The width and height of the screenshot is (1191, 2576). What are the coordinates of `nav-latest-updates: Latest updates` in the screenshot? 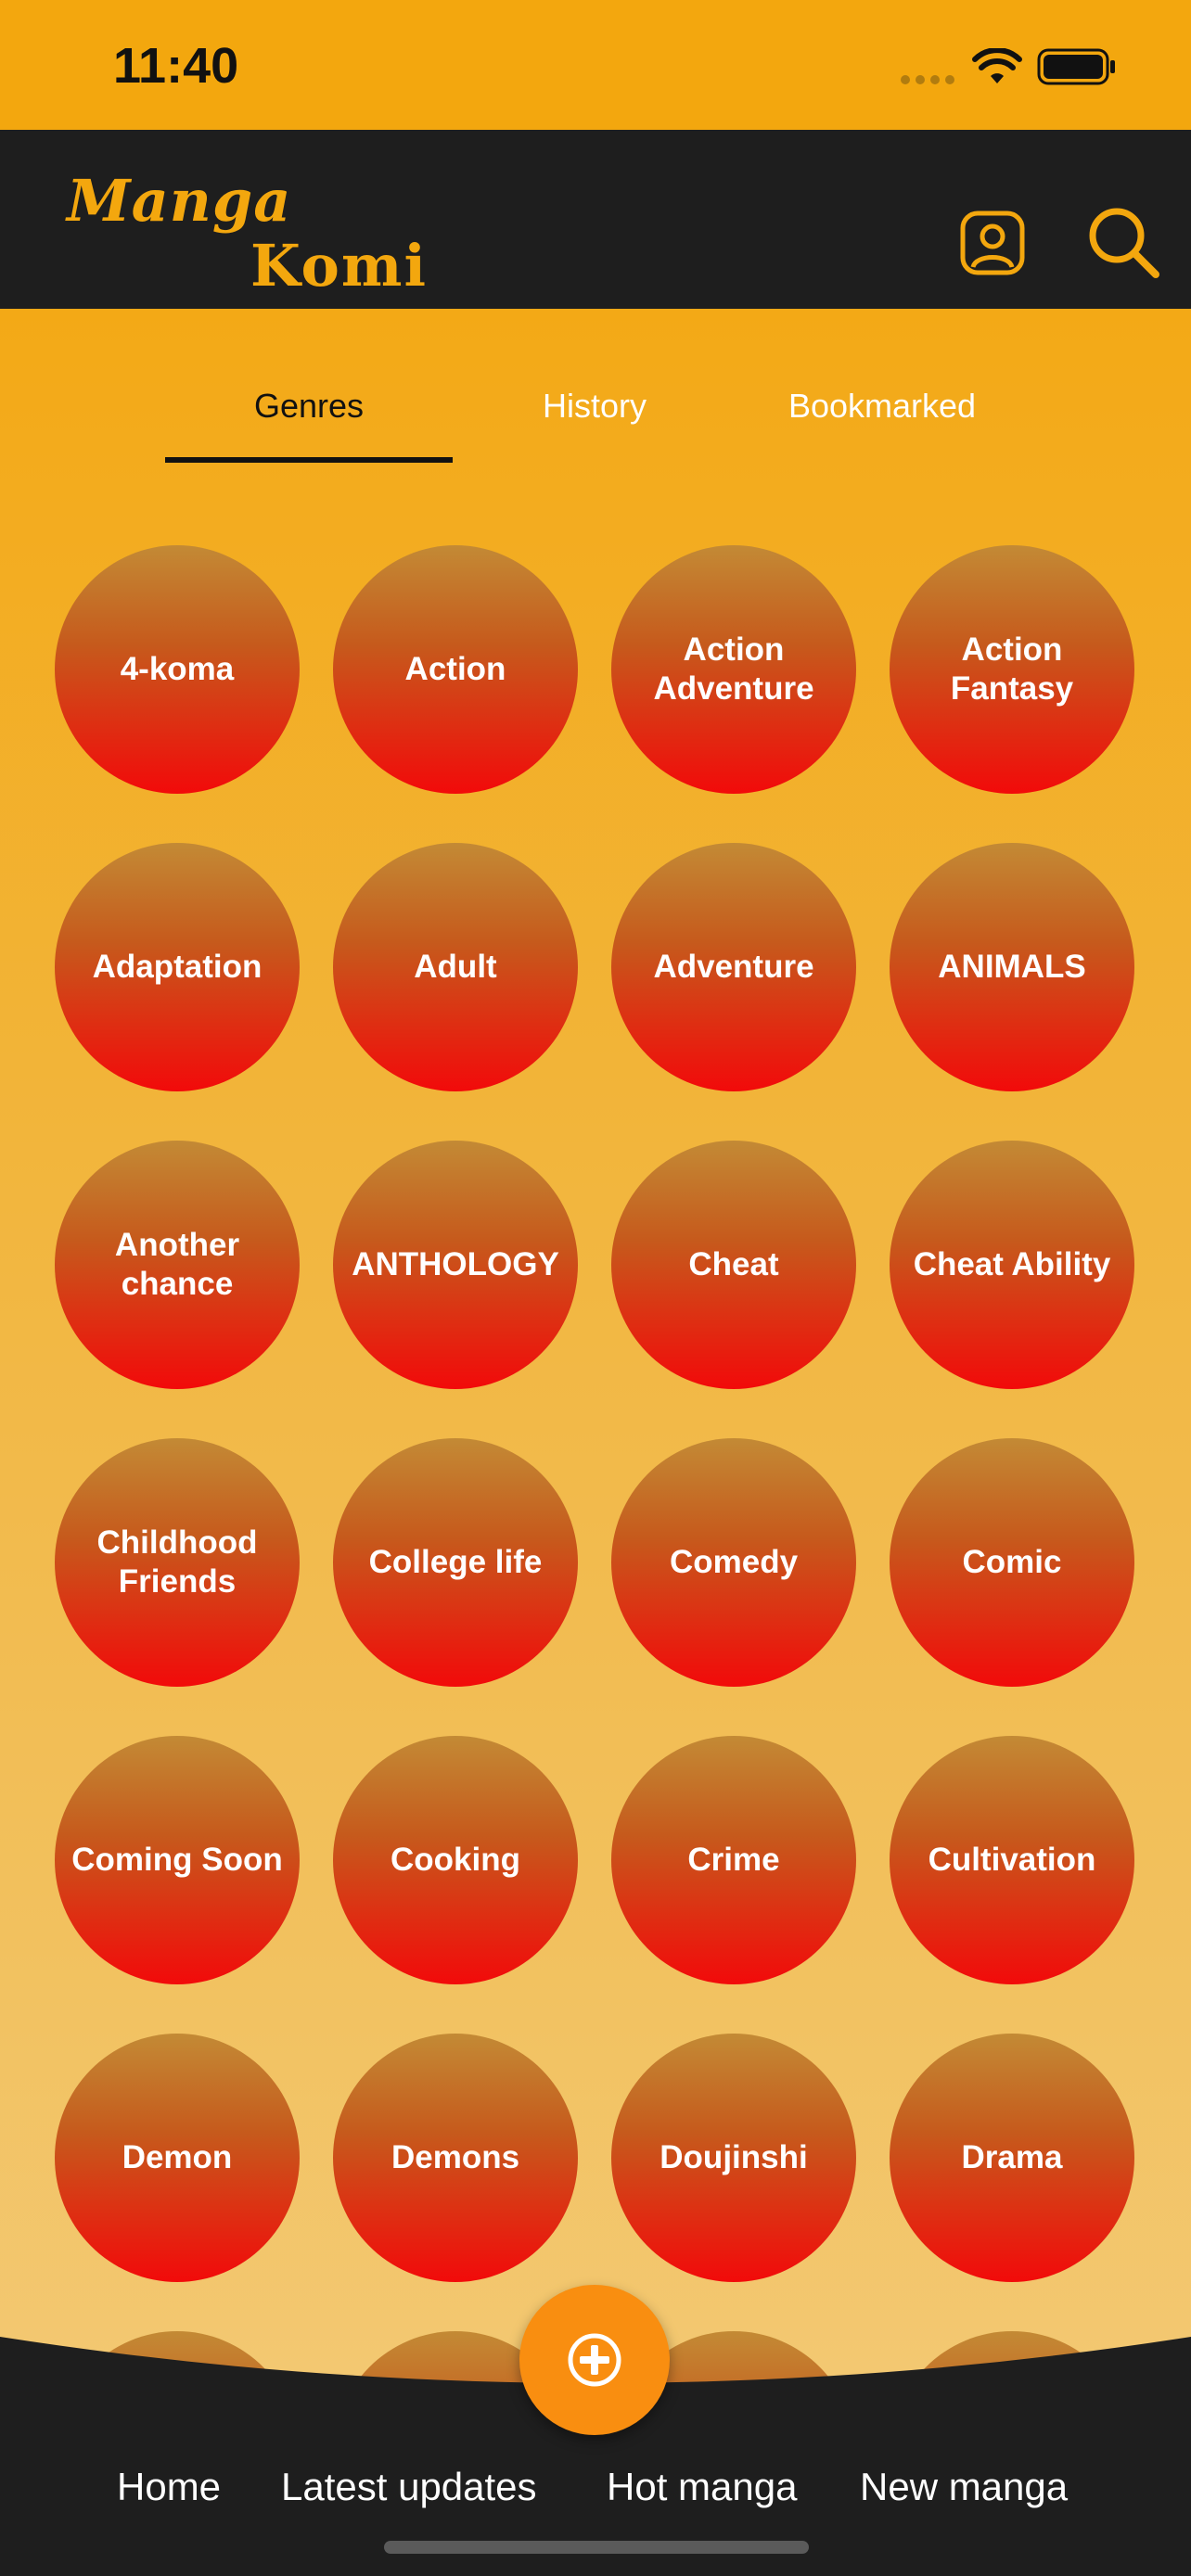 It's located at (409, 2487).